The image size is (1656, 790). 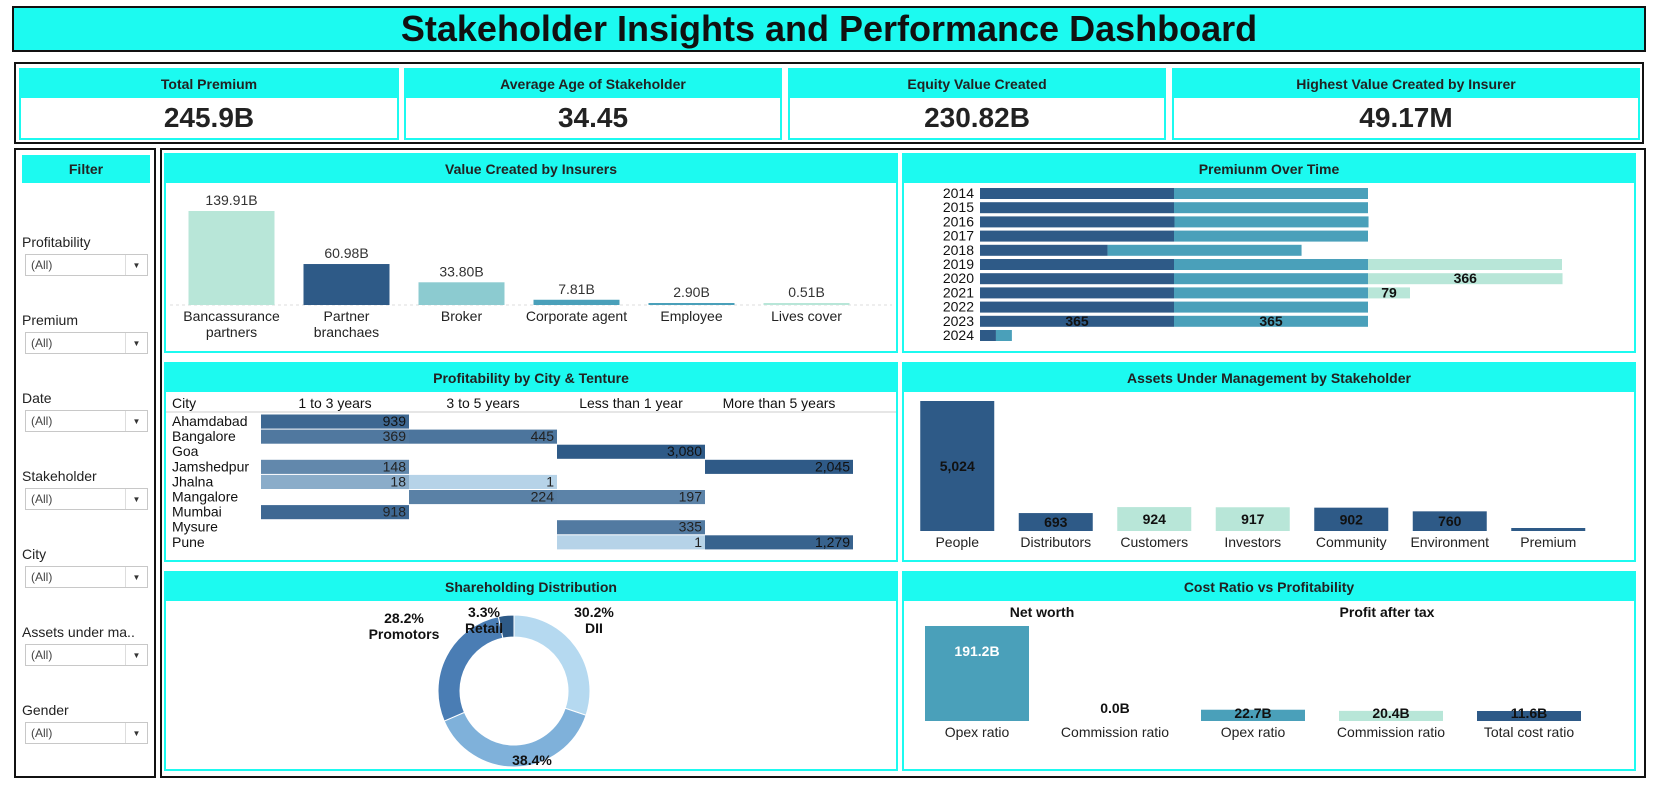 I want to click on panel-title: Premiunm Over Time, so click(x=1269, y=169).